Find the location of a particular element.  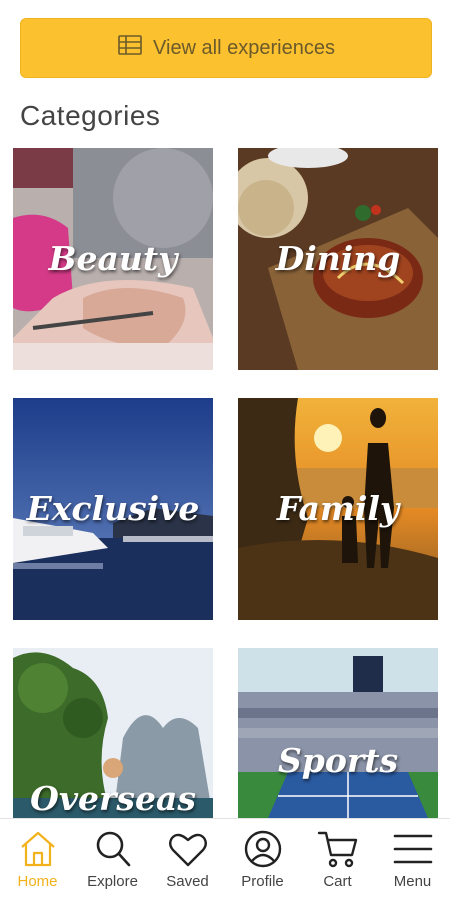

hamburger-icon is located at coordinates (412, 849).